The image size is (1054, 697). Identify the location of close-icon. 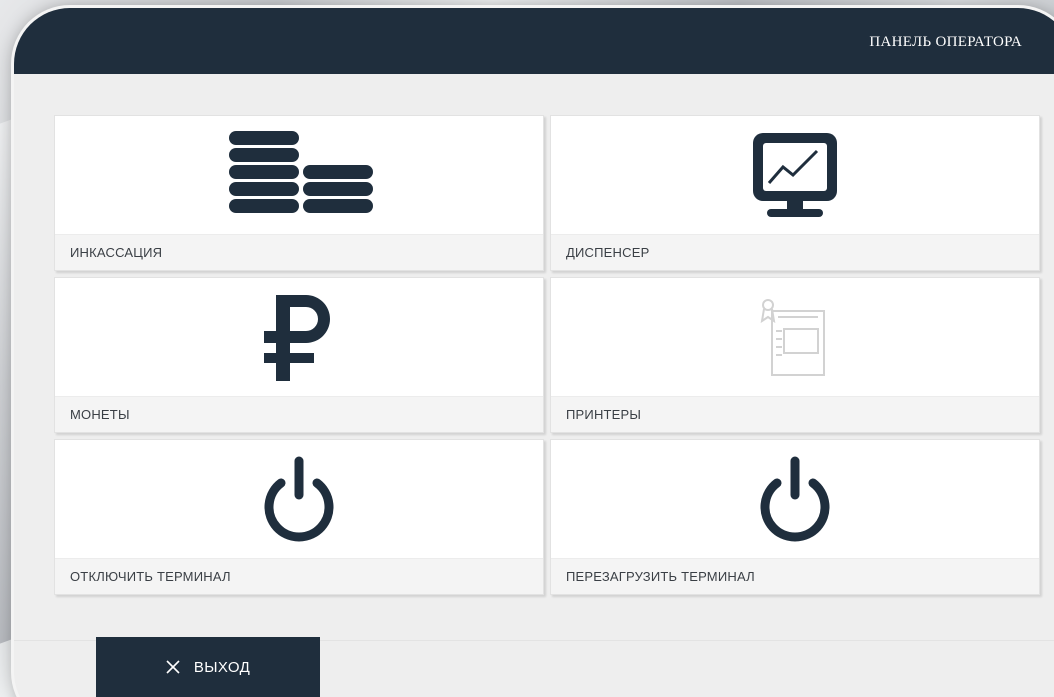
(173, 667).